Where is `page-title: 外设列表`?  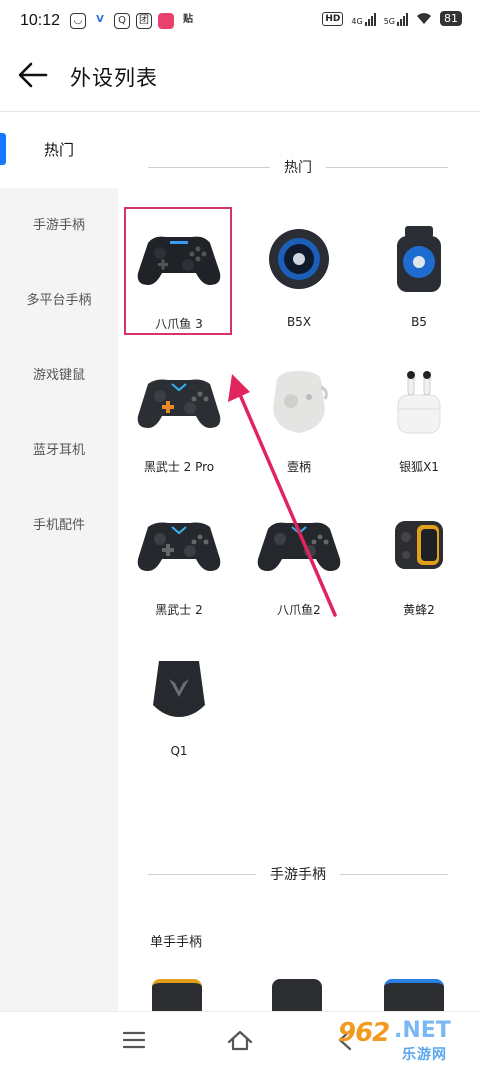 page-title: 外设列表 is located at coordinates (114, 78).